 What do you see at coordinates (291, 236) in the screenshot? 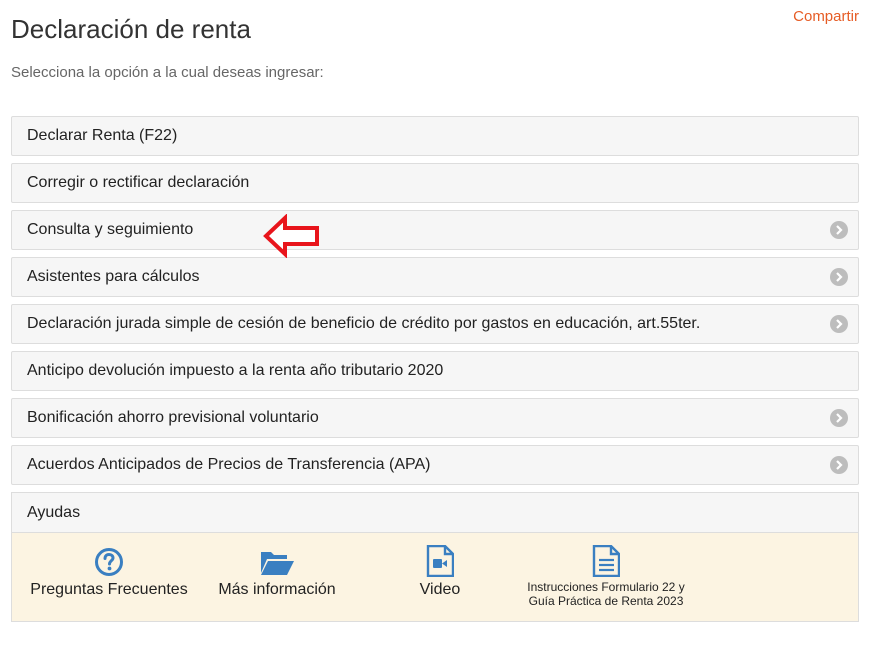
I see `annotation-arrow-left-icon` at bounding box center [291, 236].